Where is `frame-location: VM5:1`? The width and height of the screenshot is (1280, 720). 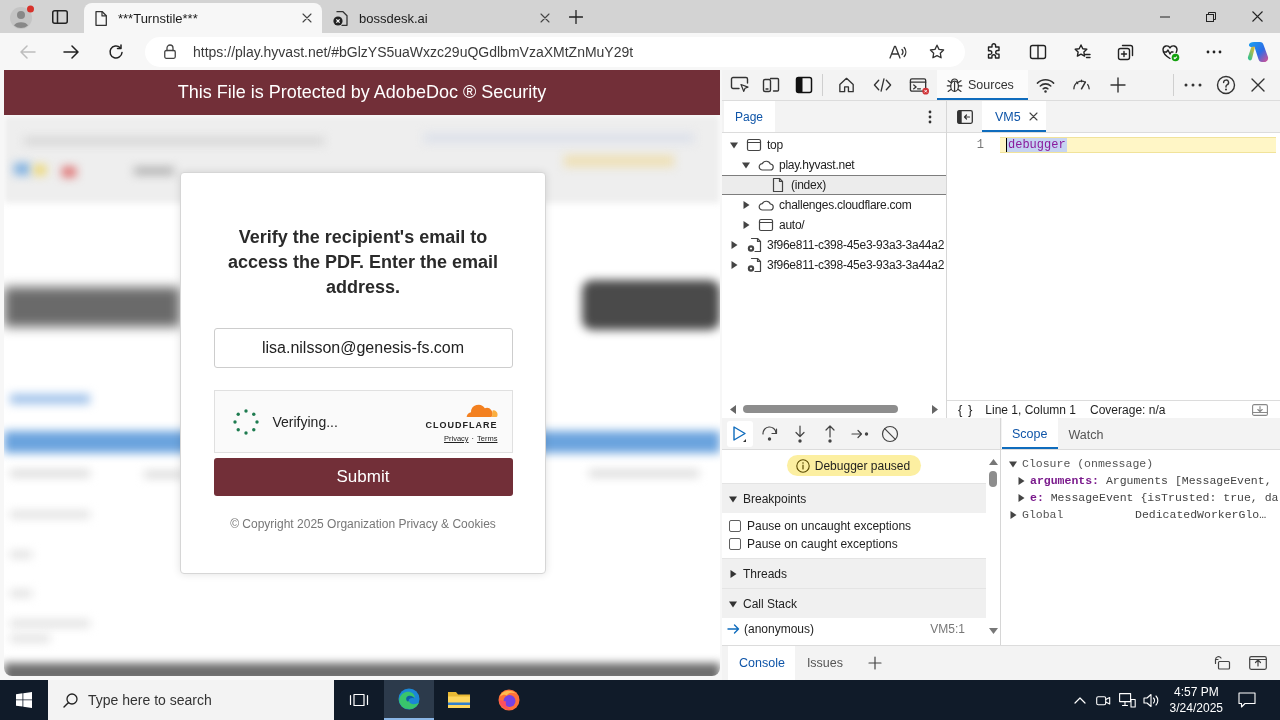
frame-location: VM5:1 is located at coordinates (947, 629).